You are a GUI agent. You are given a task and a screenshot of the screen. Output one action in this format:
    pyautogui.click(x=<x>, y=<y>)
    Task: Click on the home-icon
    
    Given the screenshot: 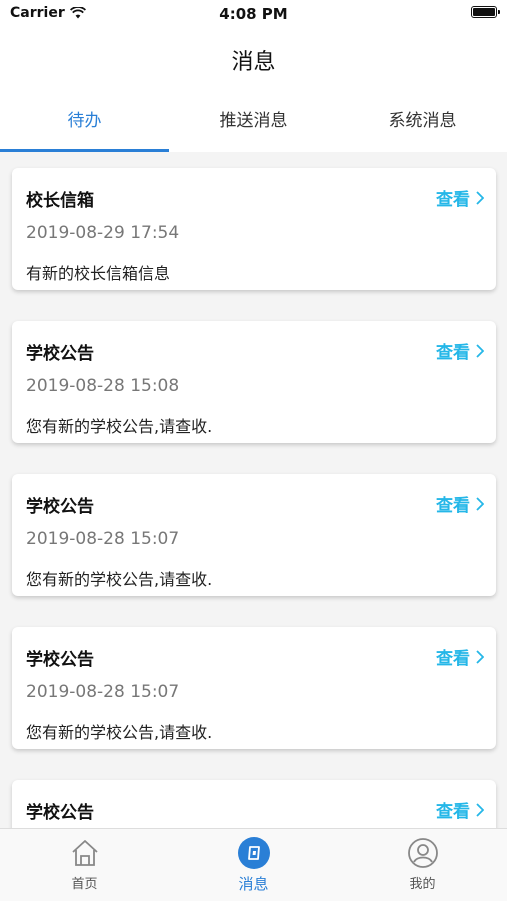 What is the action you would take?
    pyautogui.click(x=84, y=853)
    